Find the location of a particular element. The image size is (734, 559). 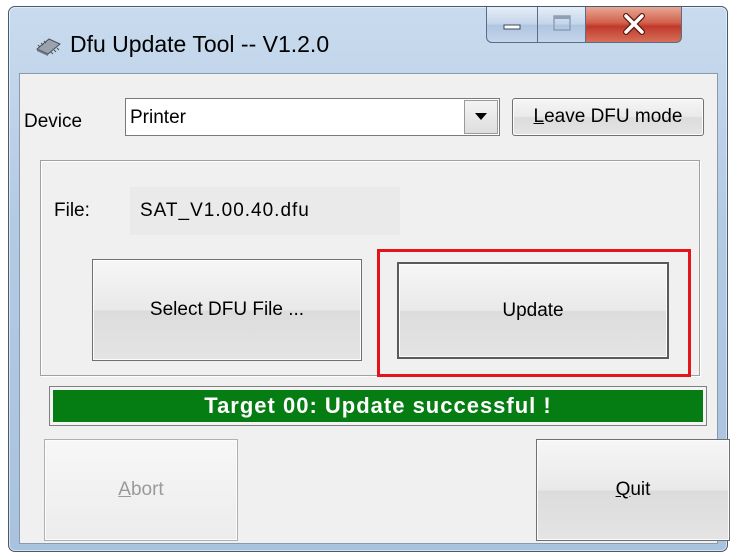

leave-dfu-mode-label: Leave DFU mode is located at coordinates (608, 116).